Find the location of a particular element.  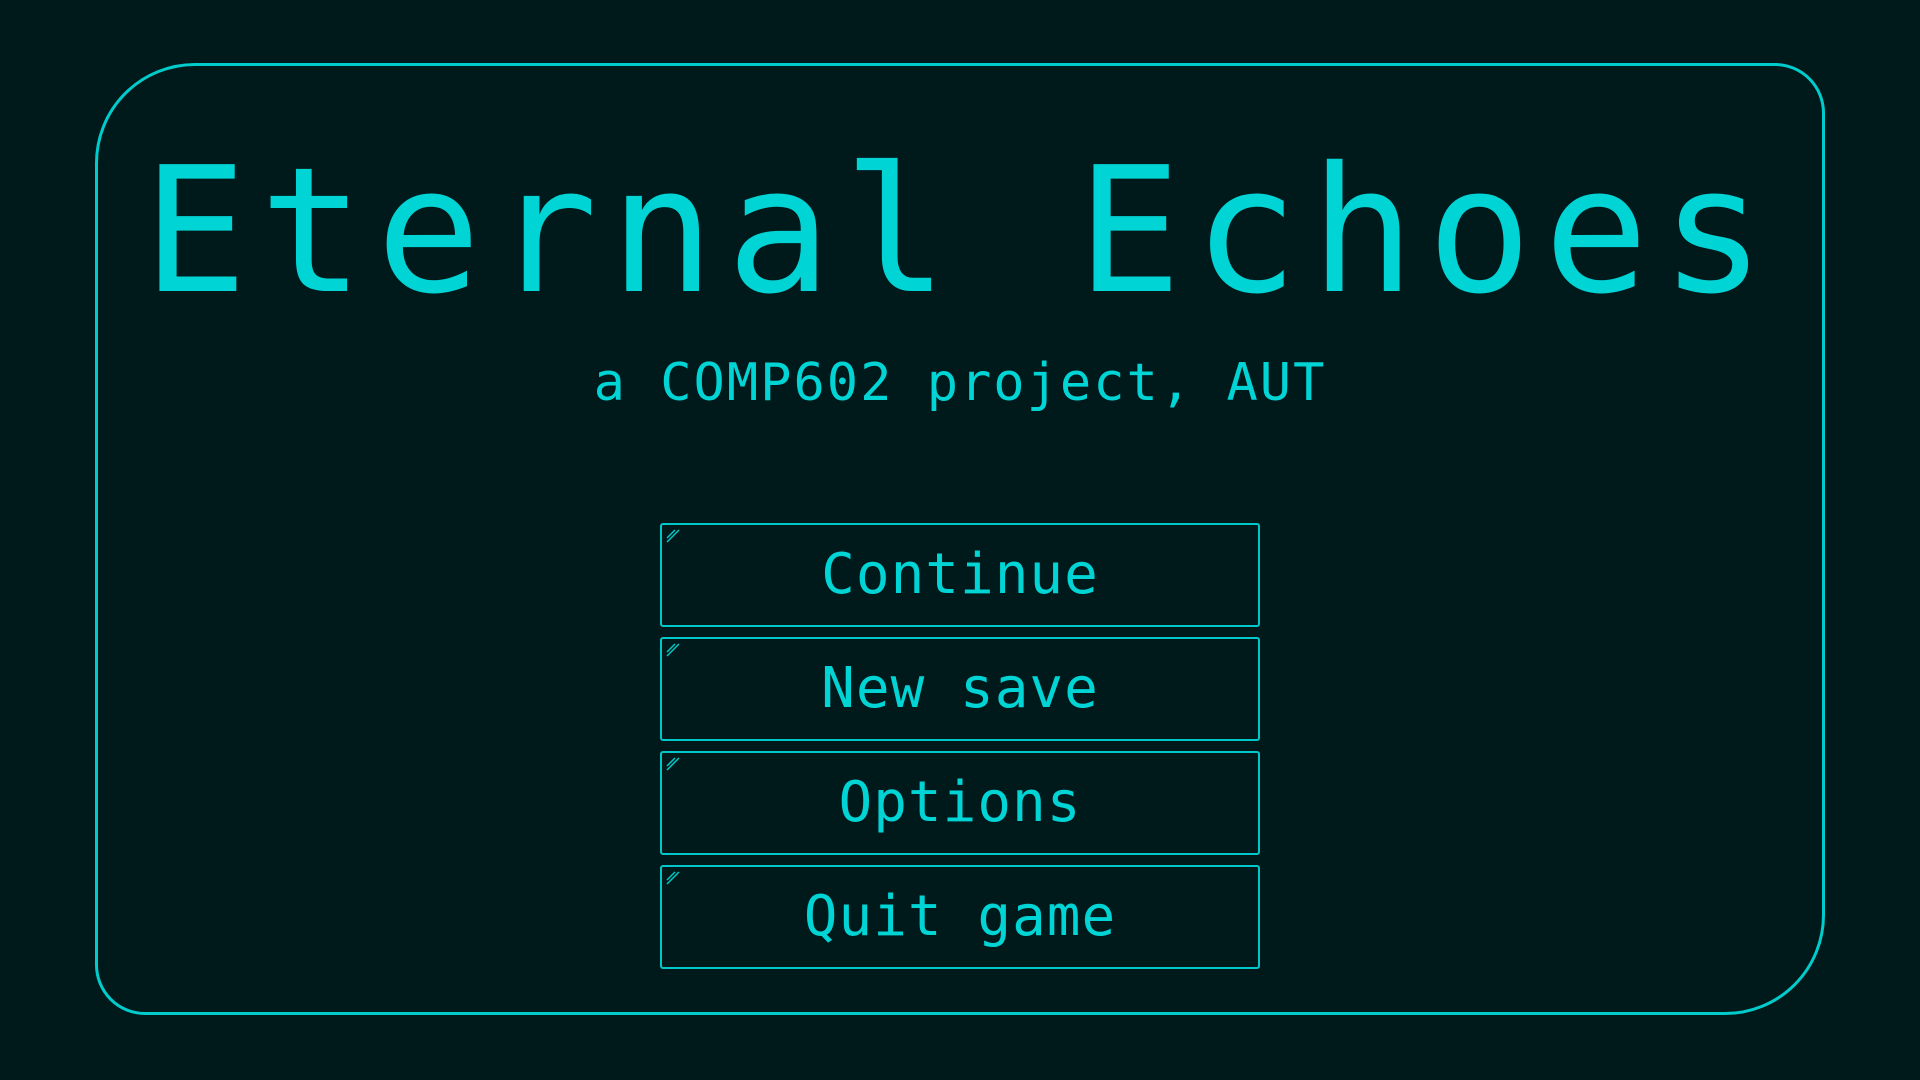

quit-game-button-label: Quit game is located at coordinates (960, 916).